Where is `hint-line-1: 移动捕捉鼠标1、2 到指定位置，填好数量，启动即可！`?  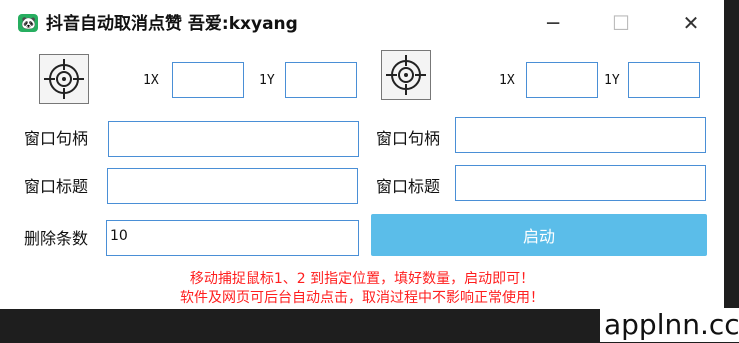
hint-line-1: 移动捕捉鼠标1、2 到指定位置，填好数量，启动即可！ is located at coordinates (362, 279).